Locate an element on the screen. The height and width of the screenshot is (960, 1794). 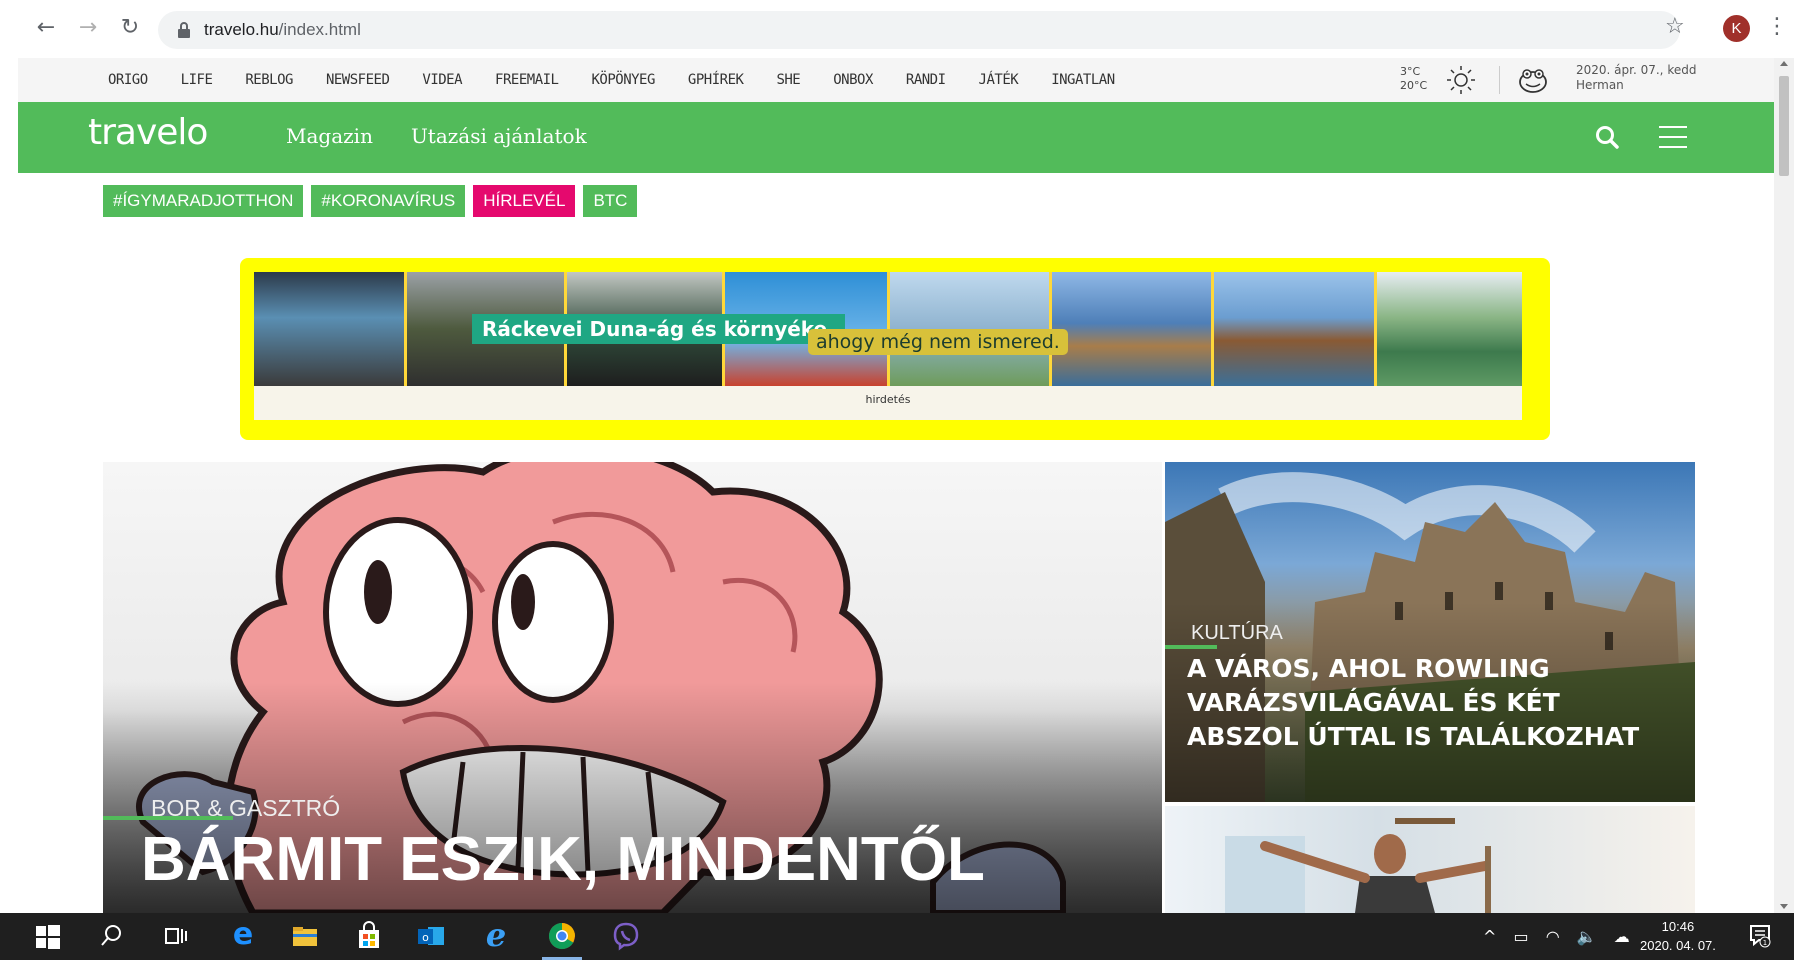
windows-start-icon is located at coordinates (48, 937).